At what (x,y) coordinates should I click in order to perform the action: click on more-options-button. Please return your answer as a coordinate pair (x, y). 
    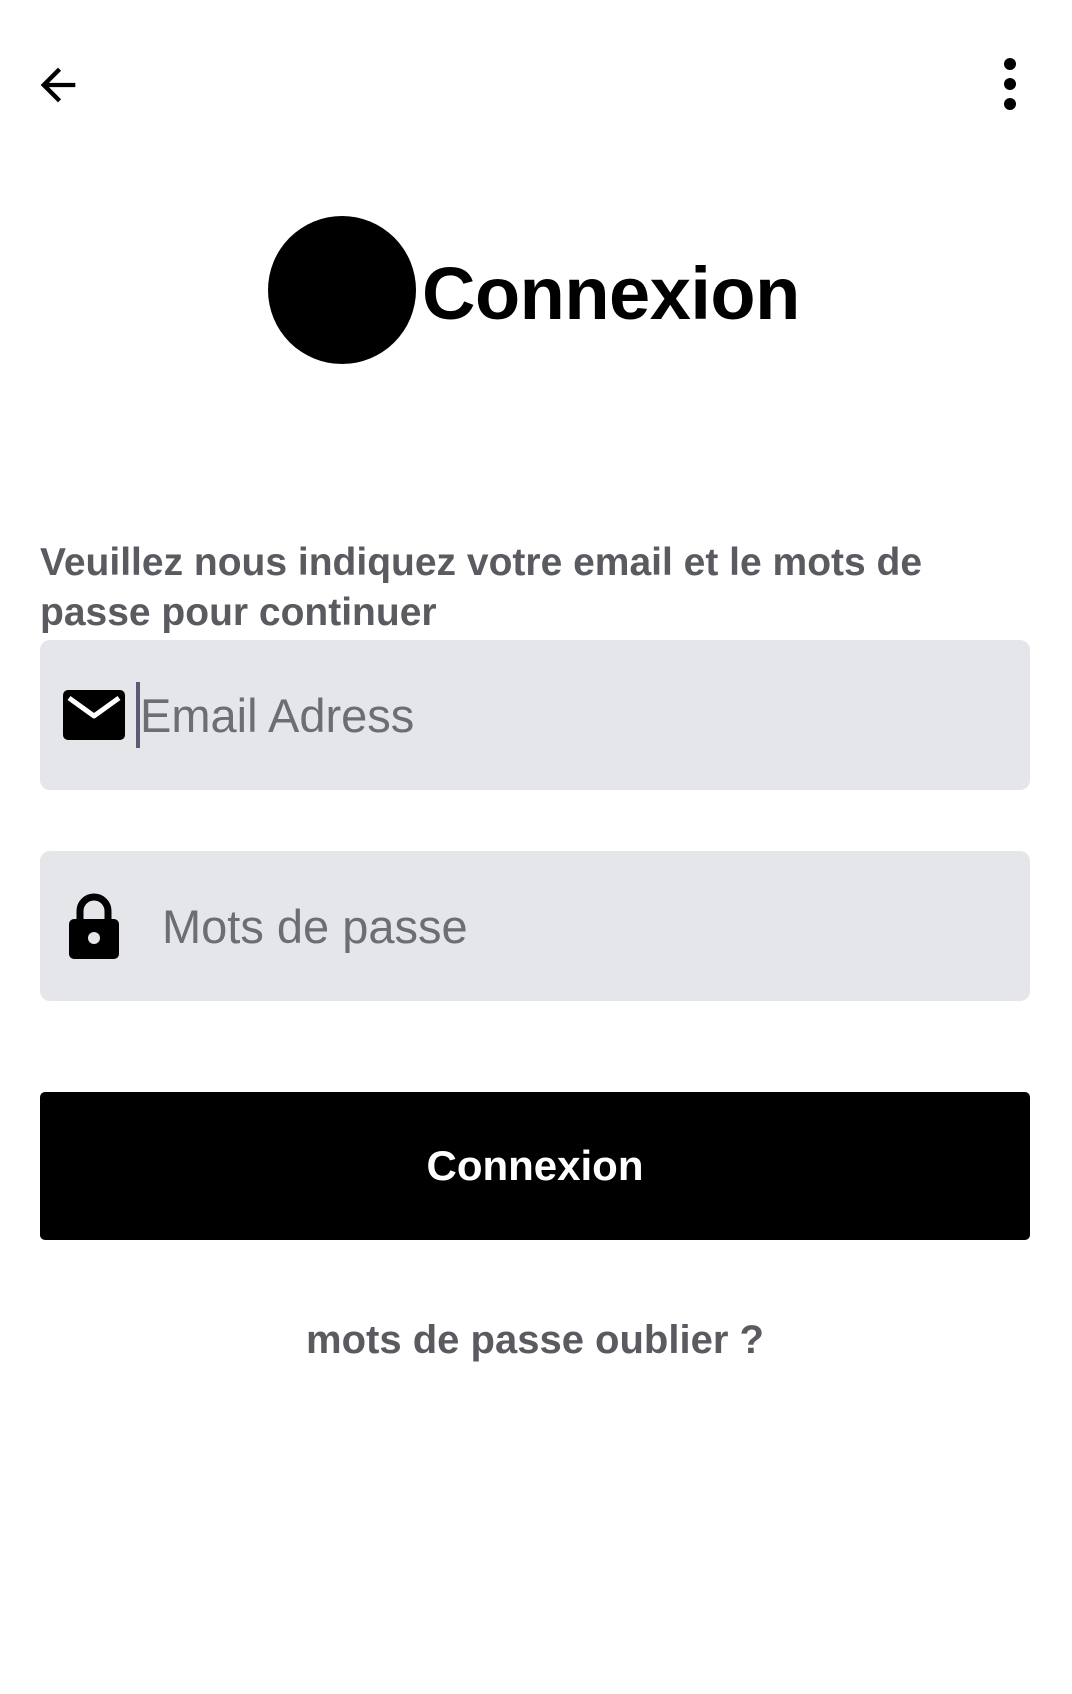
    Looking at the image, I should click on (1010, 84).